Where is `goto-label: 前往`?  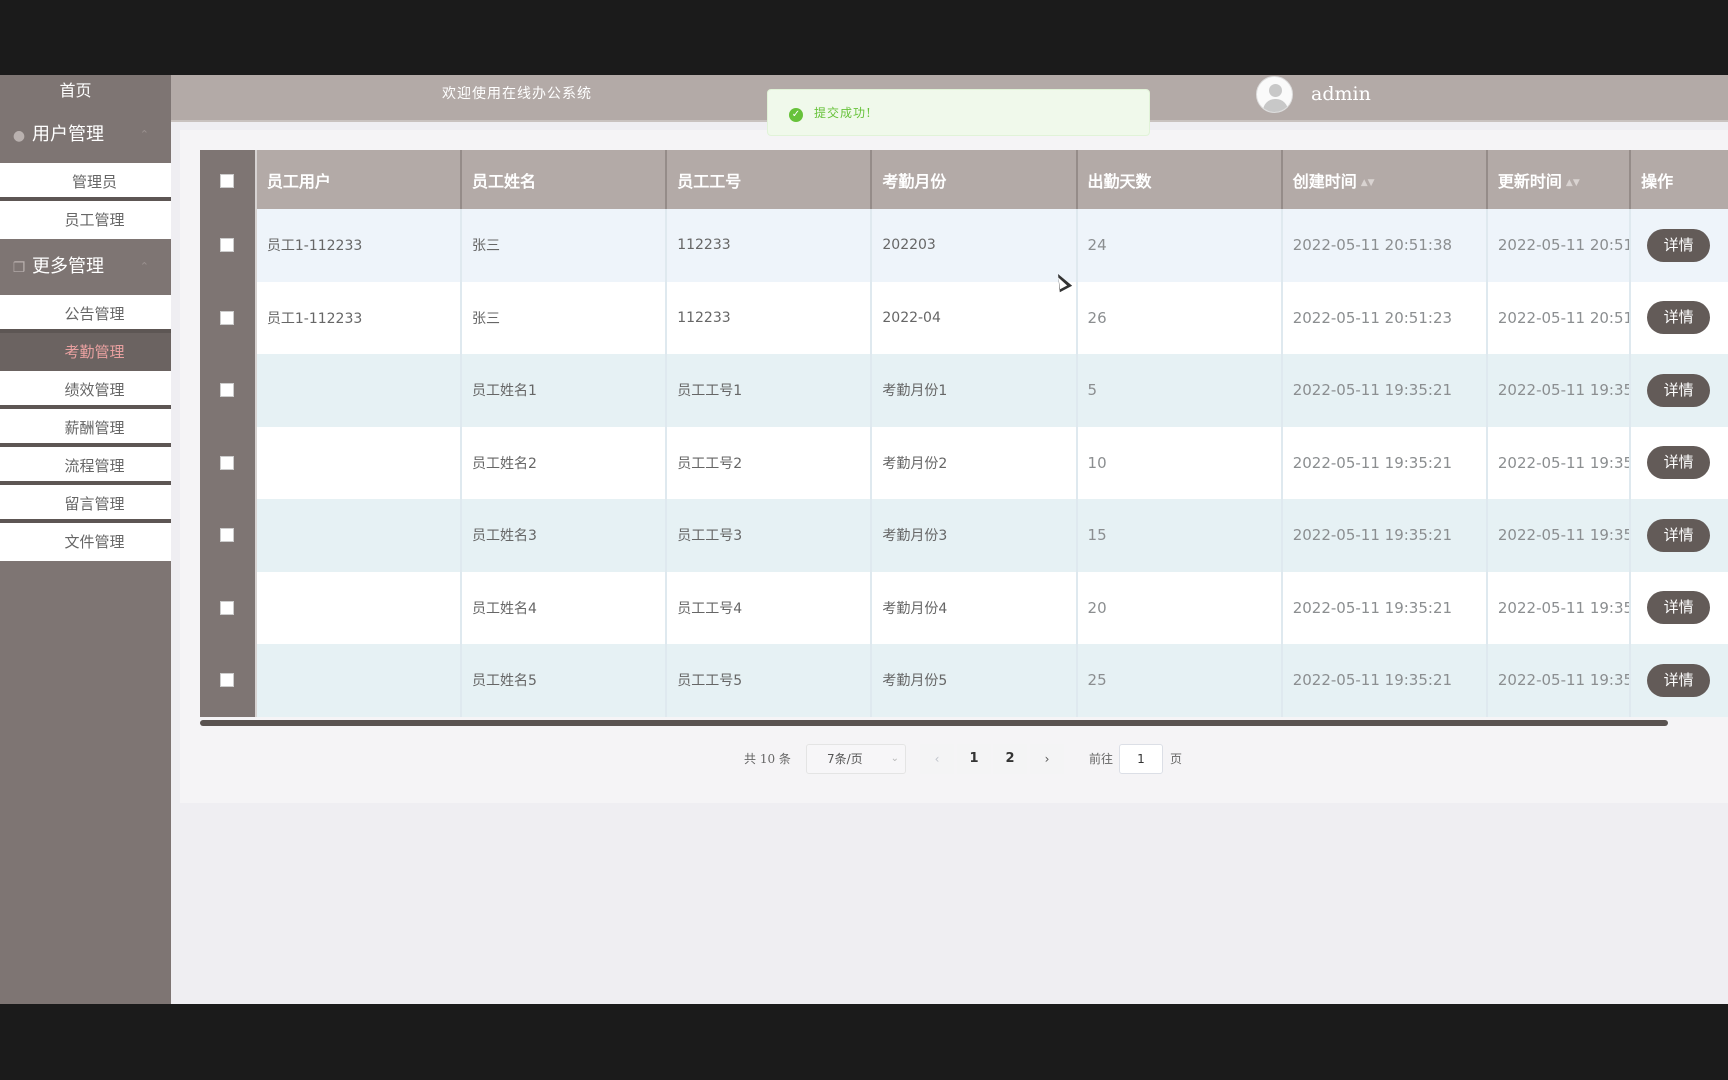
goto-label: 前往 is located at coordinates (1101, 759).